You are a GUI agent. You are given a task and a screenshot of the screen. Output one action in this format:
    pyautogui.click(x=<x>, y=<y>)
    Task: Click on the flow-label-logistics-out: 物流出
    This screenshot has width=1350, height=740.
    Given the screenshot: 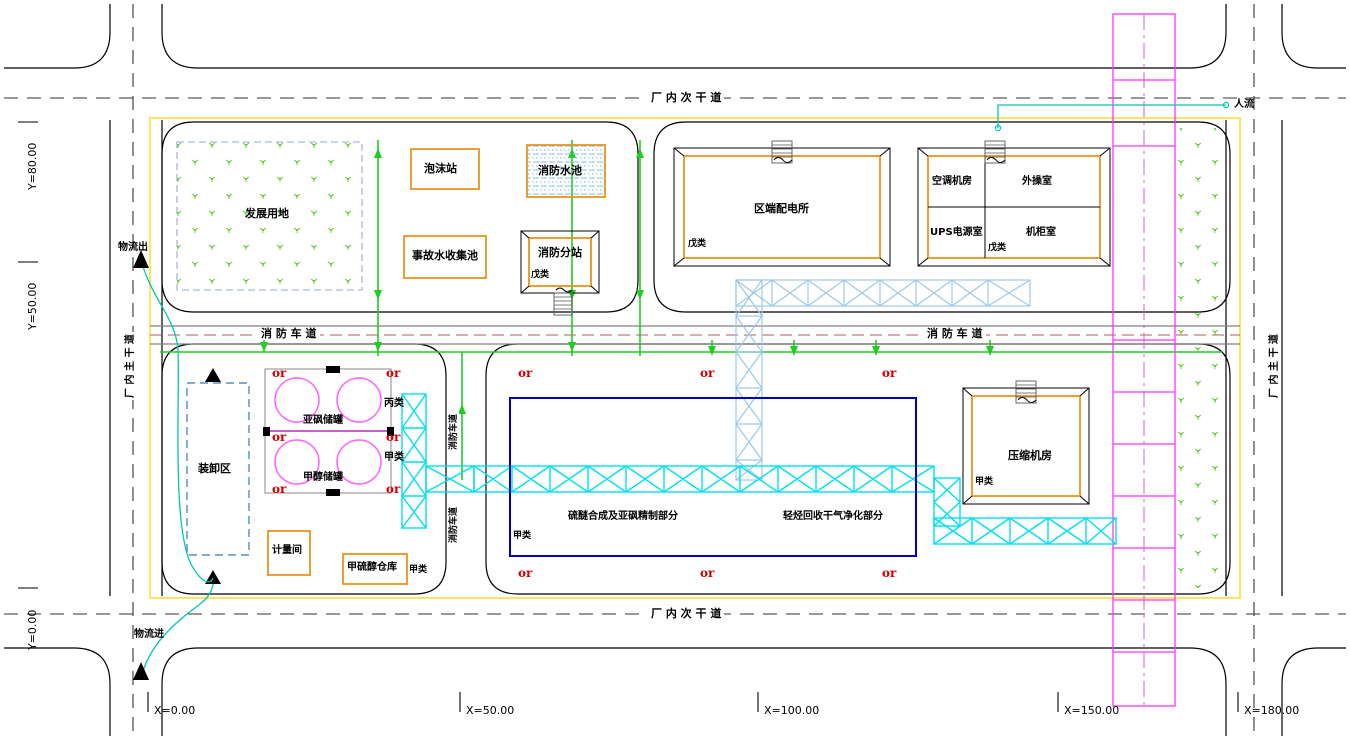 What is the action you would take?
    pyautogui.click(x=133, y=247)
    